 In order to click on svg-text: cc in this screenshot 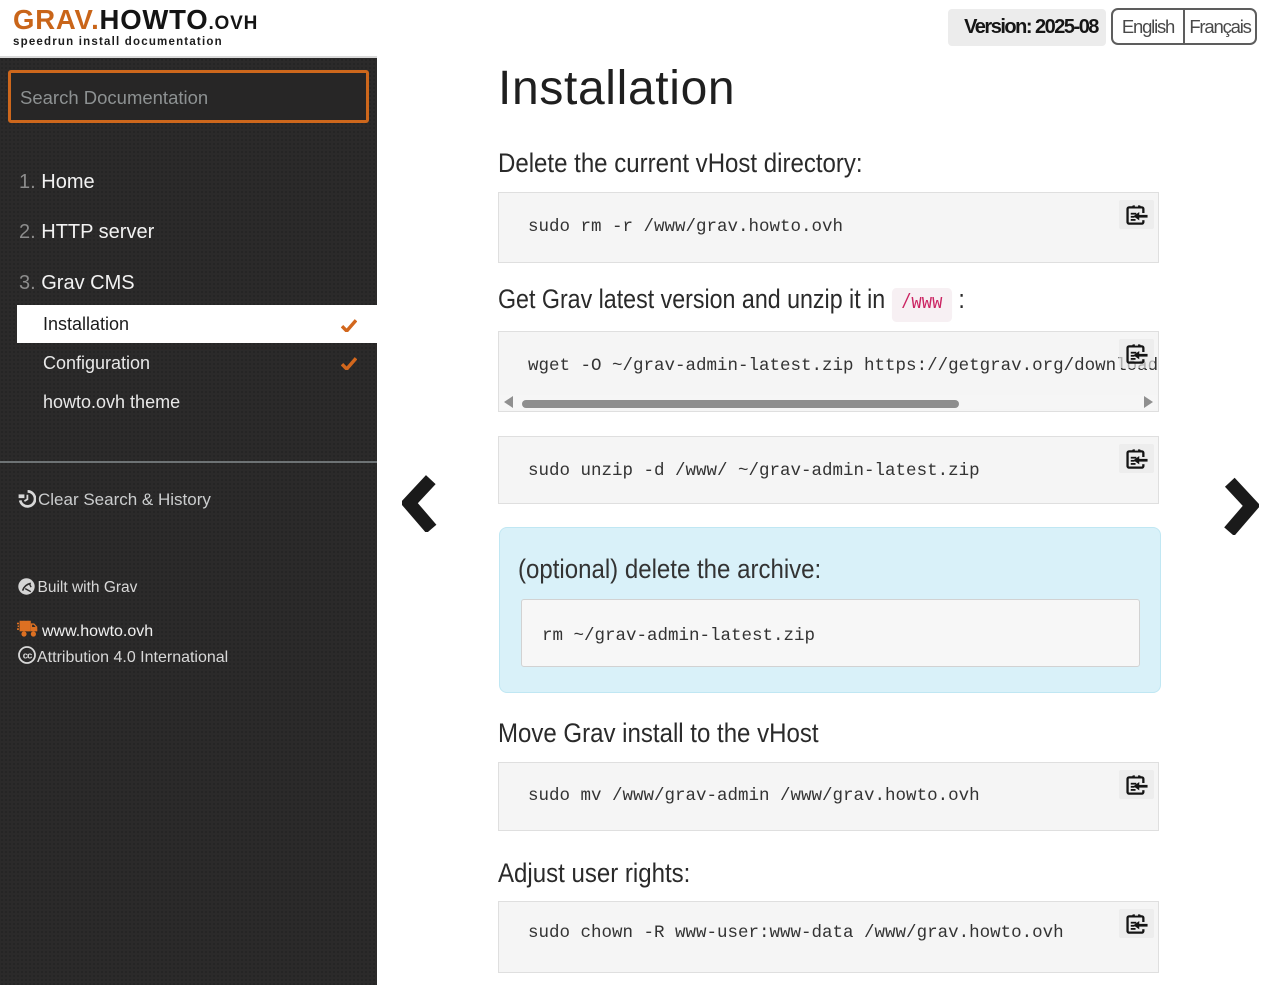, I will do `click(27, 655)`.